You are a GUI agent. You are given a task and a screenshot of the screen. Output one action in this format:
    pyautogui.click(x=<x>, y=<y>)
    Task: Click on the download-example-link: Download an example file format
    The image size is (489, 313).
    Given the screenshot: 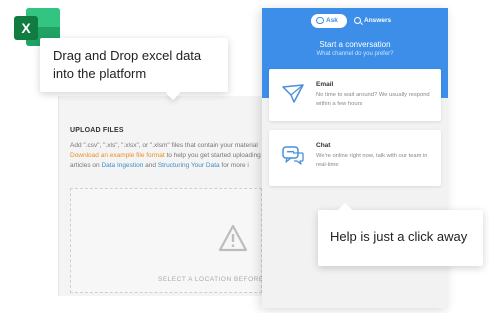 What is the action you would take?
    pyautogui.click(x=117, y=155)
    